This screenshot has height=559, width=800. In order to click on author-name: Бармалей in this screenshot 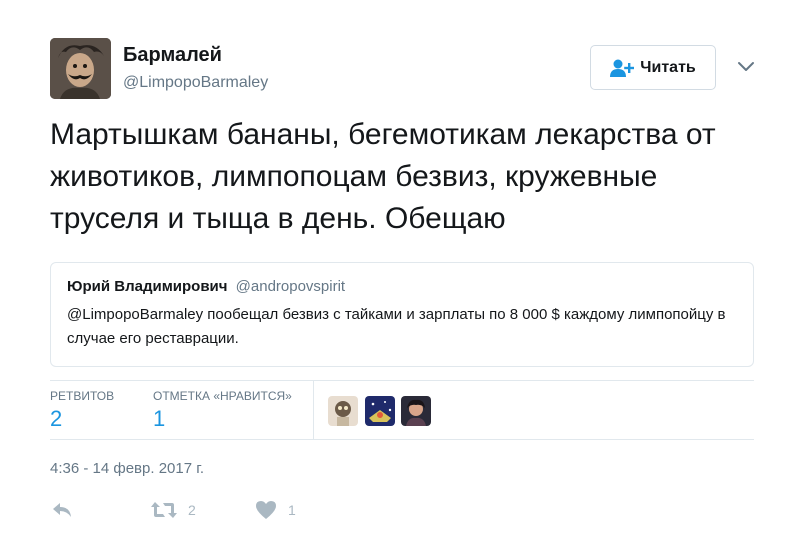, I will do `click(172, 55)`.